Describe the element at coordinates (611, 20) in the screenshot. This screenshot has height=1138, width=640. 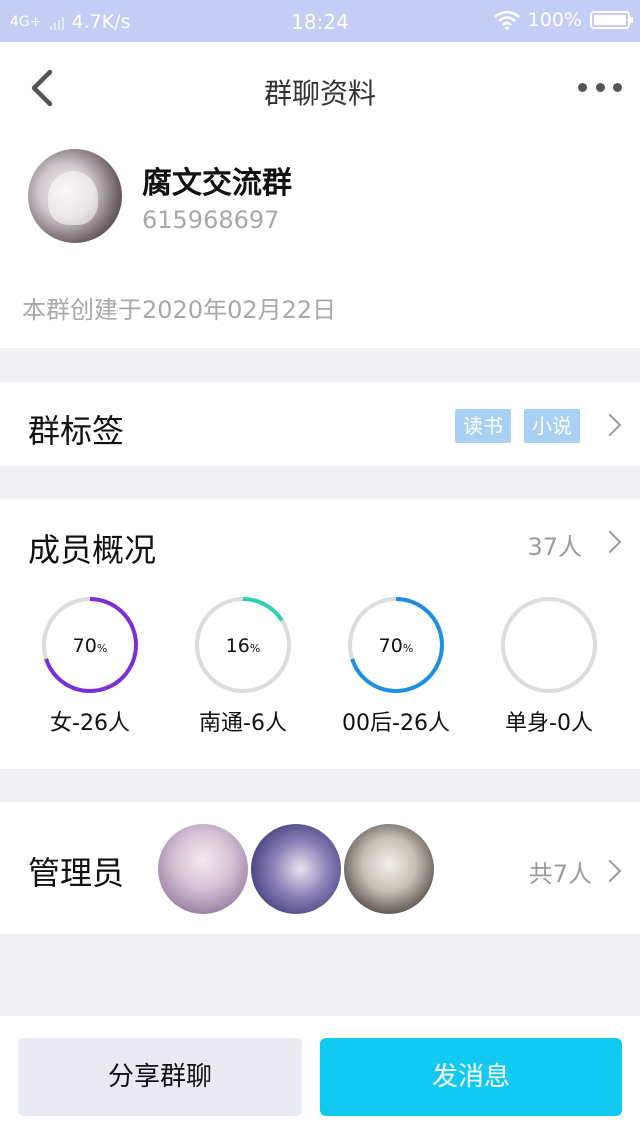
I see `battery-icon` at that location.